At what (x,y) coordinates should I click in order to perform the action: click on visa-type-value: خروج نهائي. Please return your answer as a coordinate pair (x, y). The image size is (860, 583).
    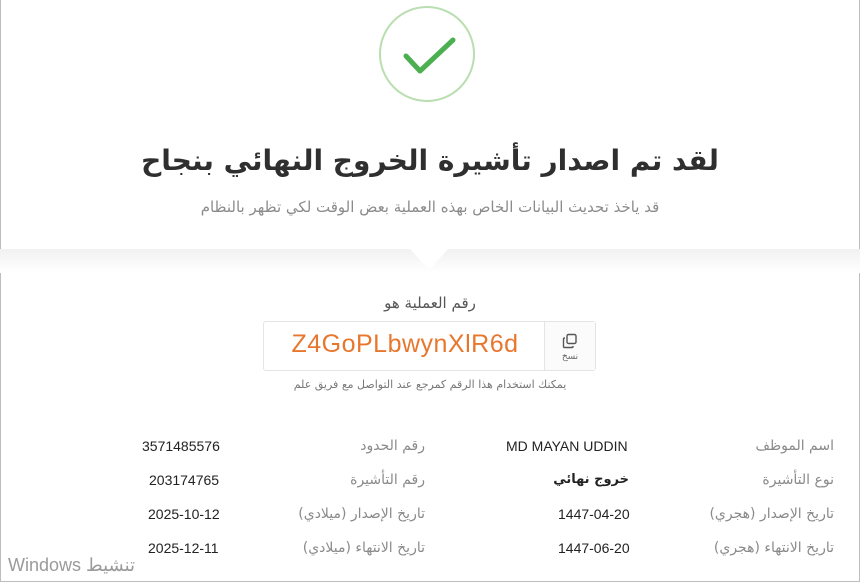
    Looking at the image, I should click on (591, 479).